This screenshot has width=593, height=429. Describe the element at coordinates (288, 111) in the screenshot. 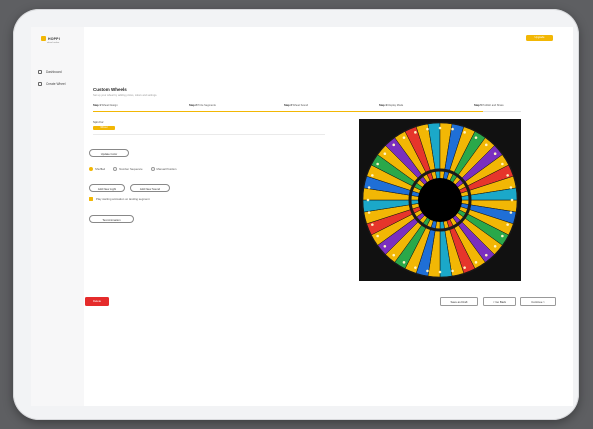

I see `stepper-progress` at that location.